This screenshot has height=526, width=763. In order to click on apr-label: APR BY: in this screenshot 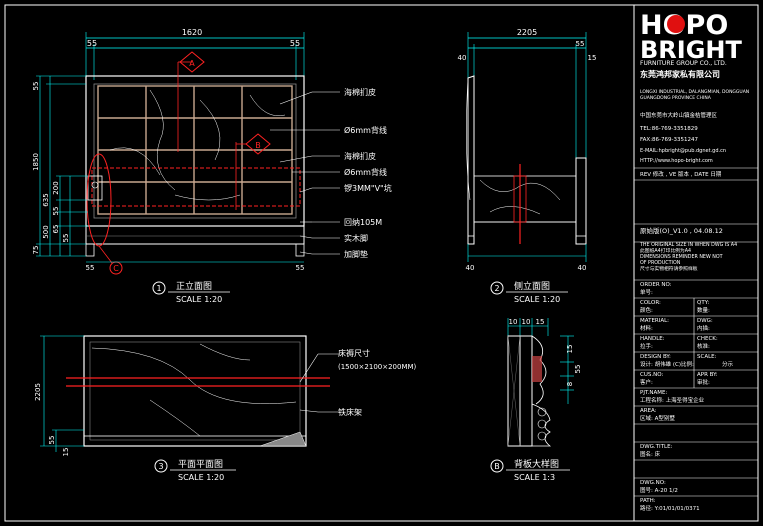, I will do `click(707, 375)`.